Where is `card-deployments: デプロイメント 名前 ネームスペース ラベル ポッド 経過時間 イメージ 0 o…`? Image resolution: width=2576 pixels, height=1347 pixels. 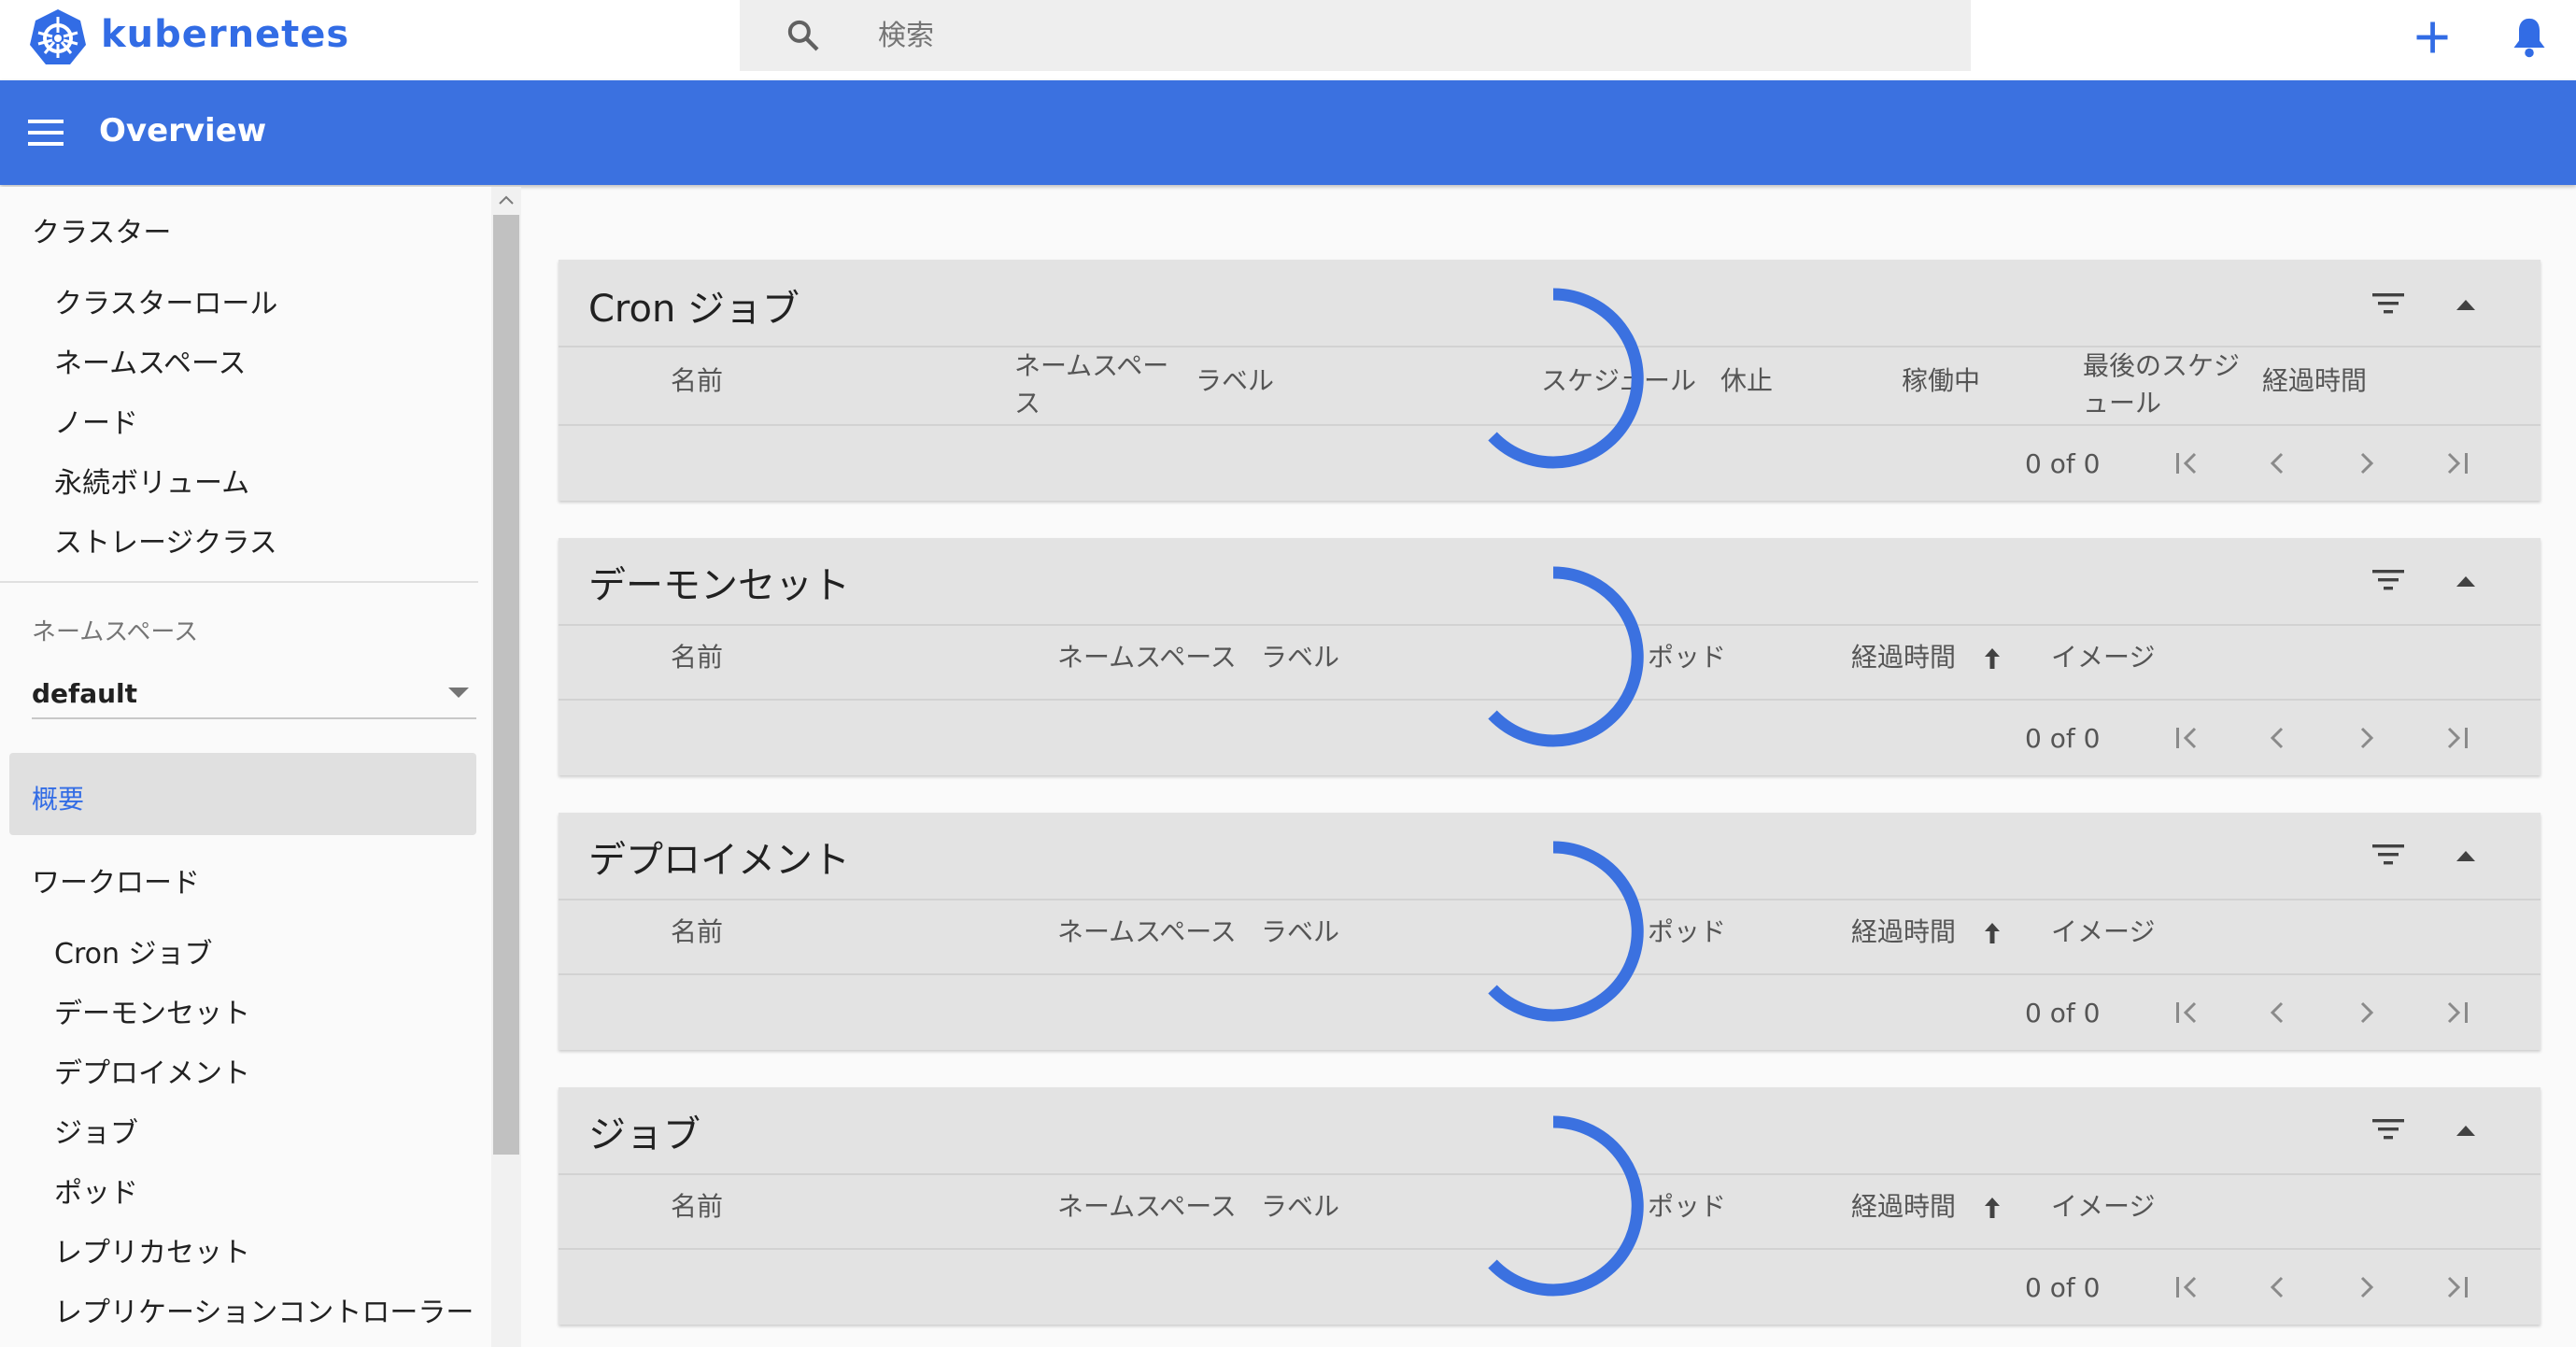 card-deployments: デプロイメント 名前 ネームスペース ラベル ポッド 経過時間 イメージ 0 o… is located at coordinates (1550, 931).